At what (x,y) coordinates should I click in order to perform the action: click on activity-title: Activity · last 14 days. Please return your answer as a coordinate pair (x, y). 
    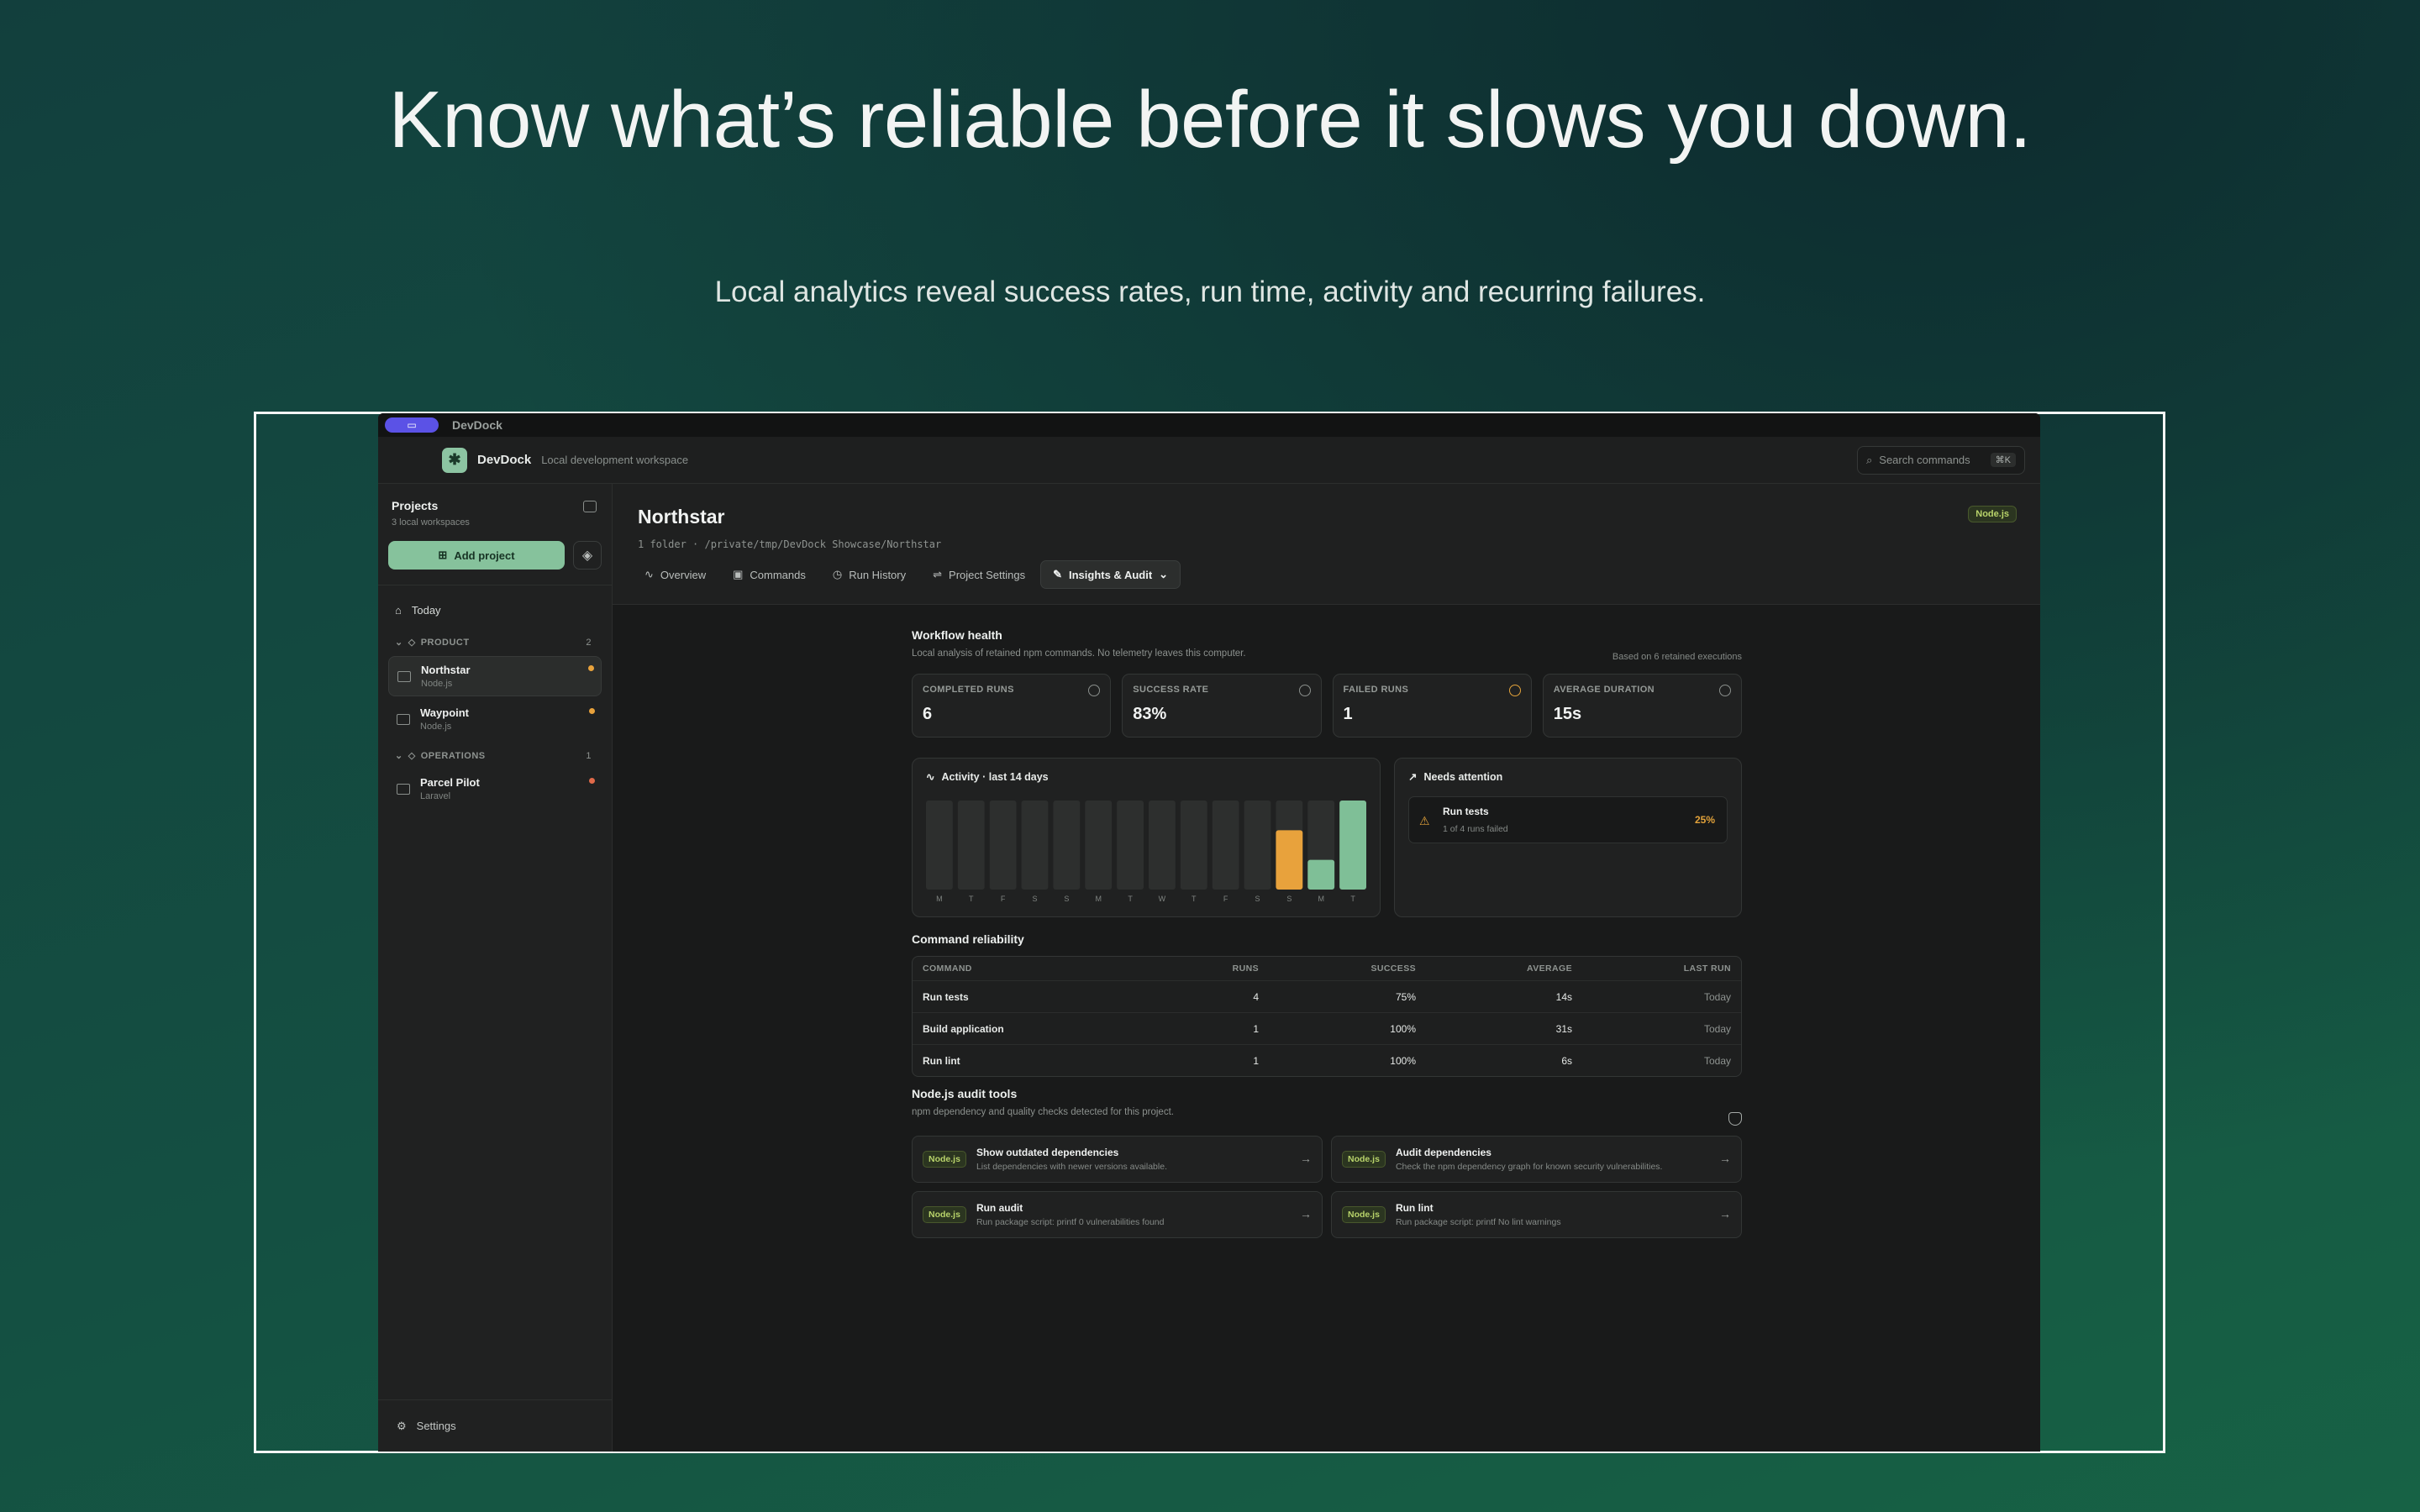
    Looking at the image, I should click on (995, 776).